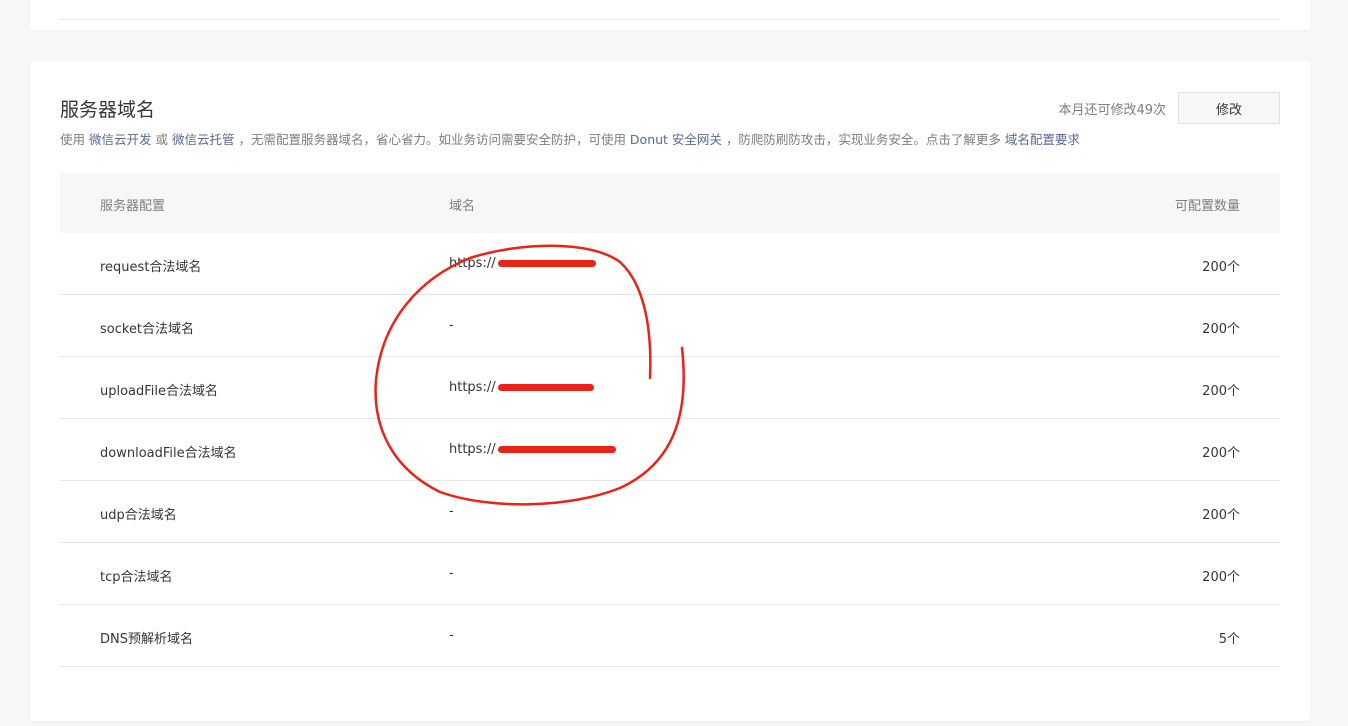  Describe the element at coordinates (203, 139) in the screenshot. I see `wechat-cloud-hosting-link: 微信云托管` at that location.